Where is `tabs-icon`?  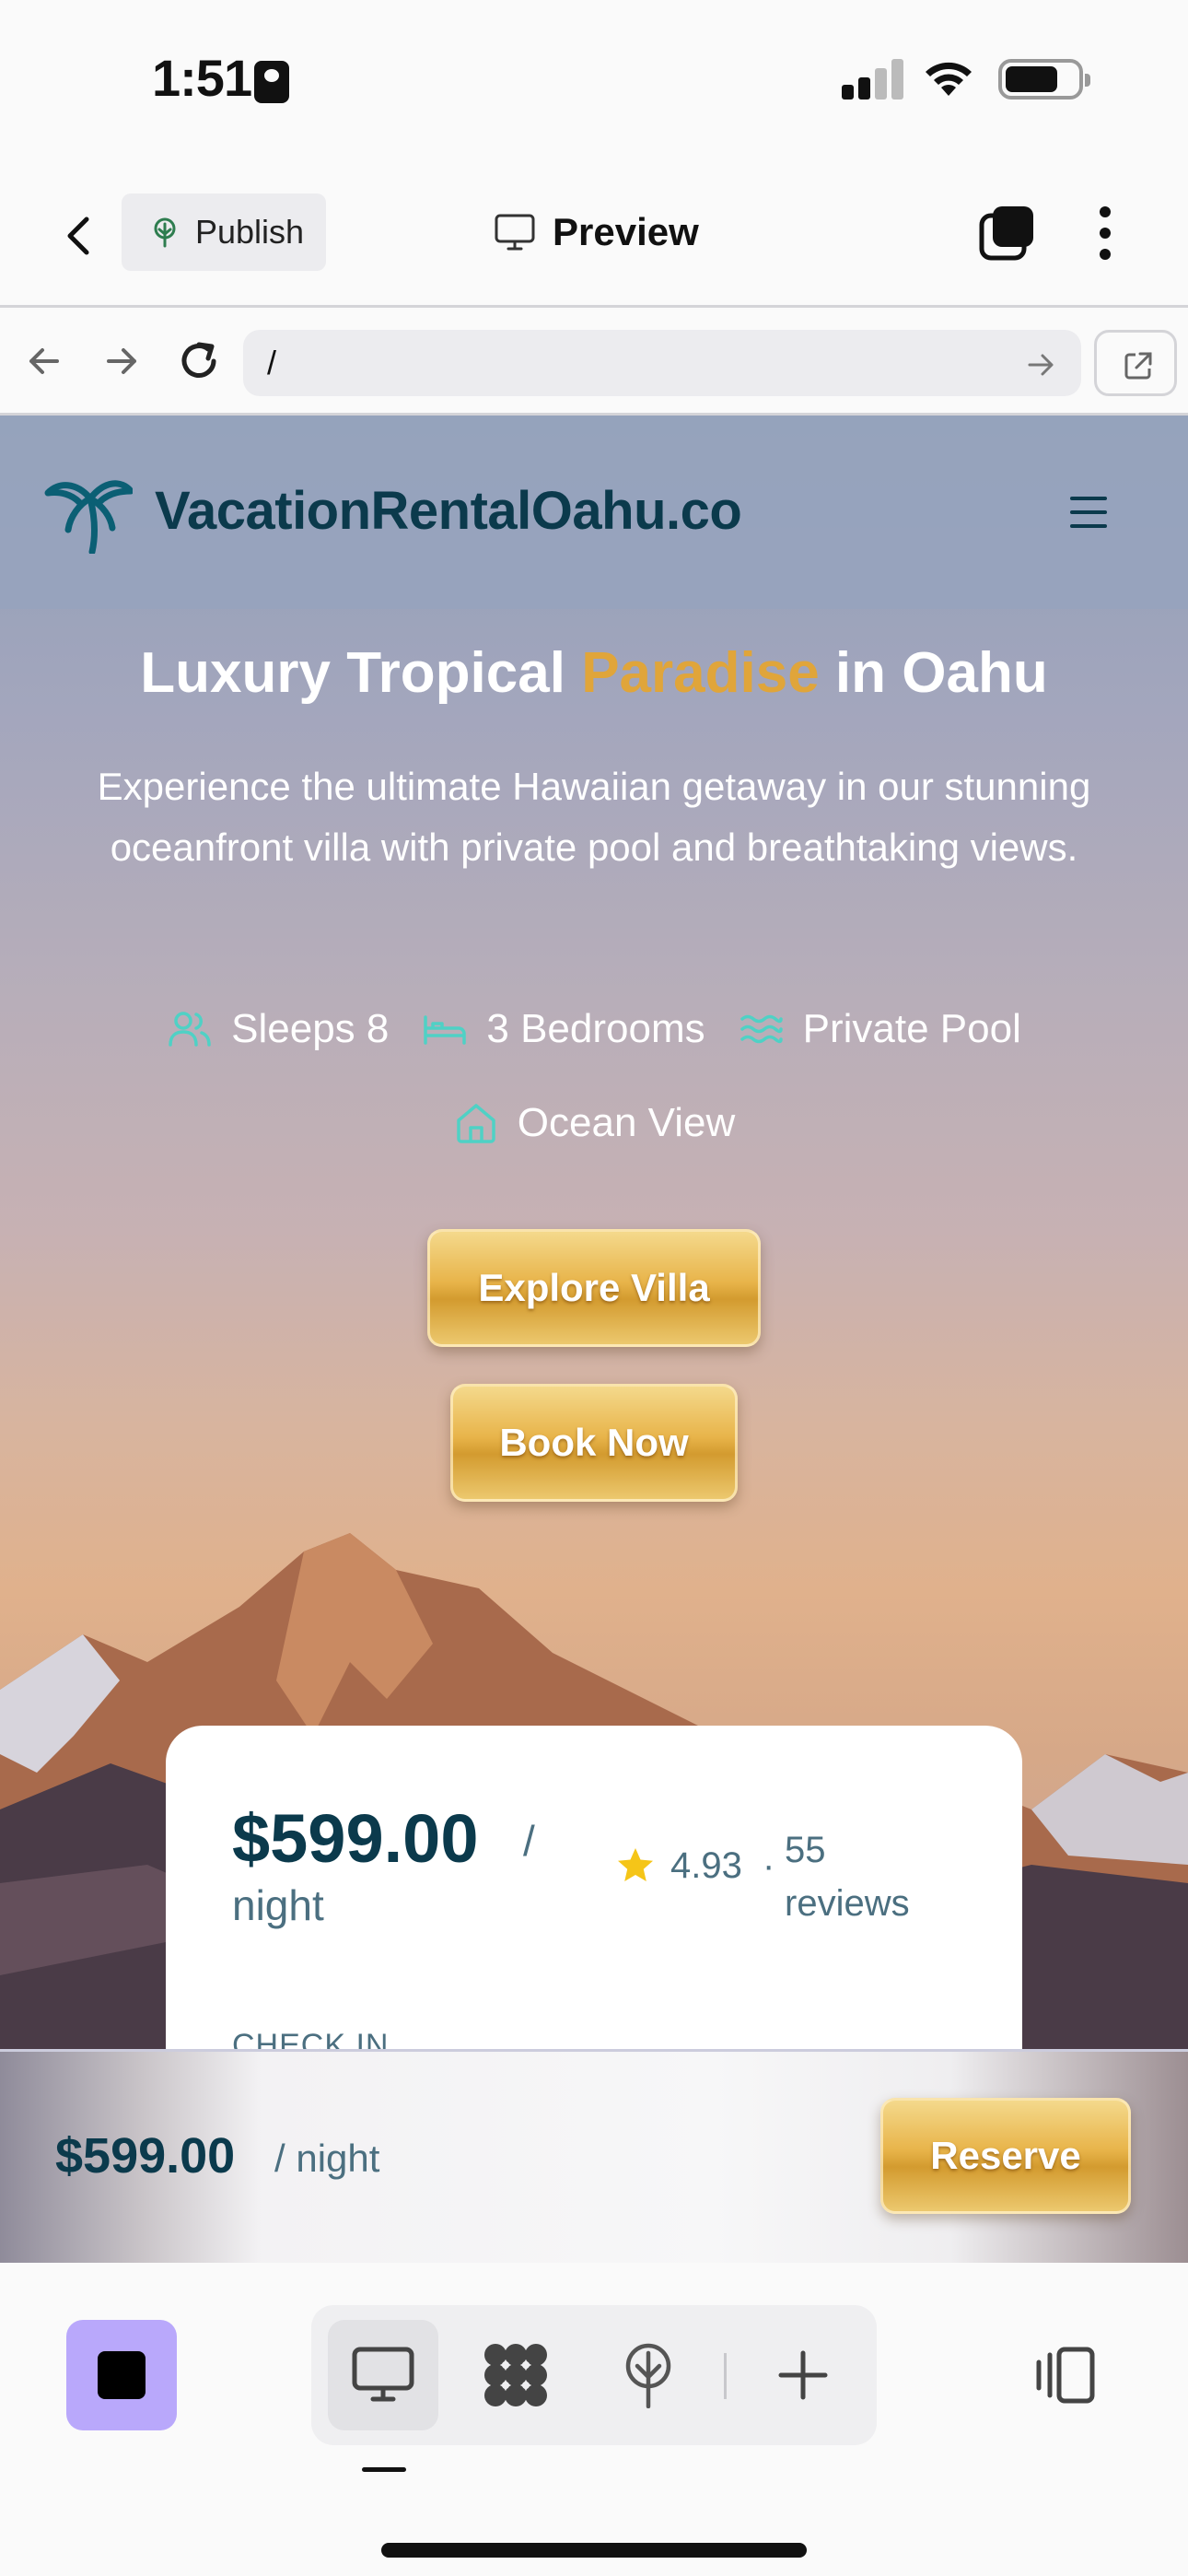
tabs-icon is located at coordinates (1007, 232).